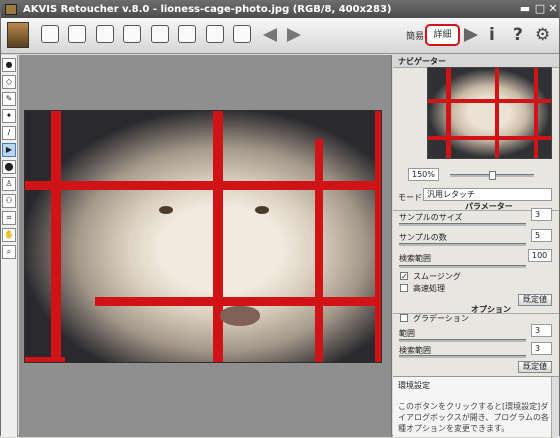 Image resolution: width=560 pixels, height=438 pixels. I want to click on default-button: 既定値, so click(535, 300).